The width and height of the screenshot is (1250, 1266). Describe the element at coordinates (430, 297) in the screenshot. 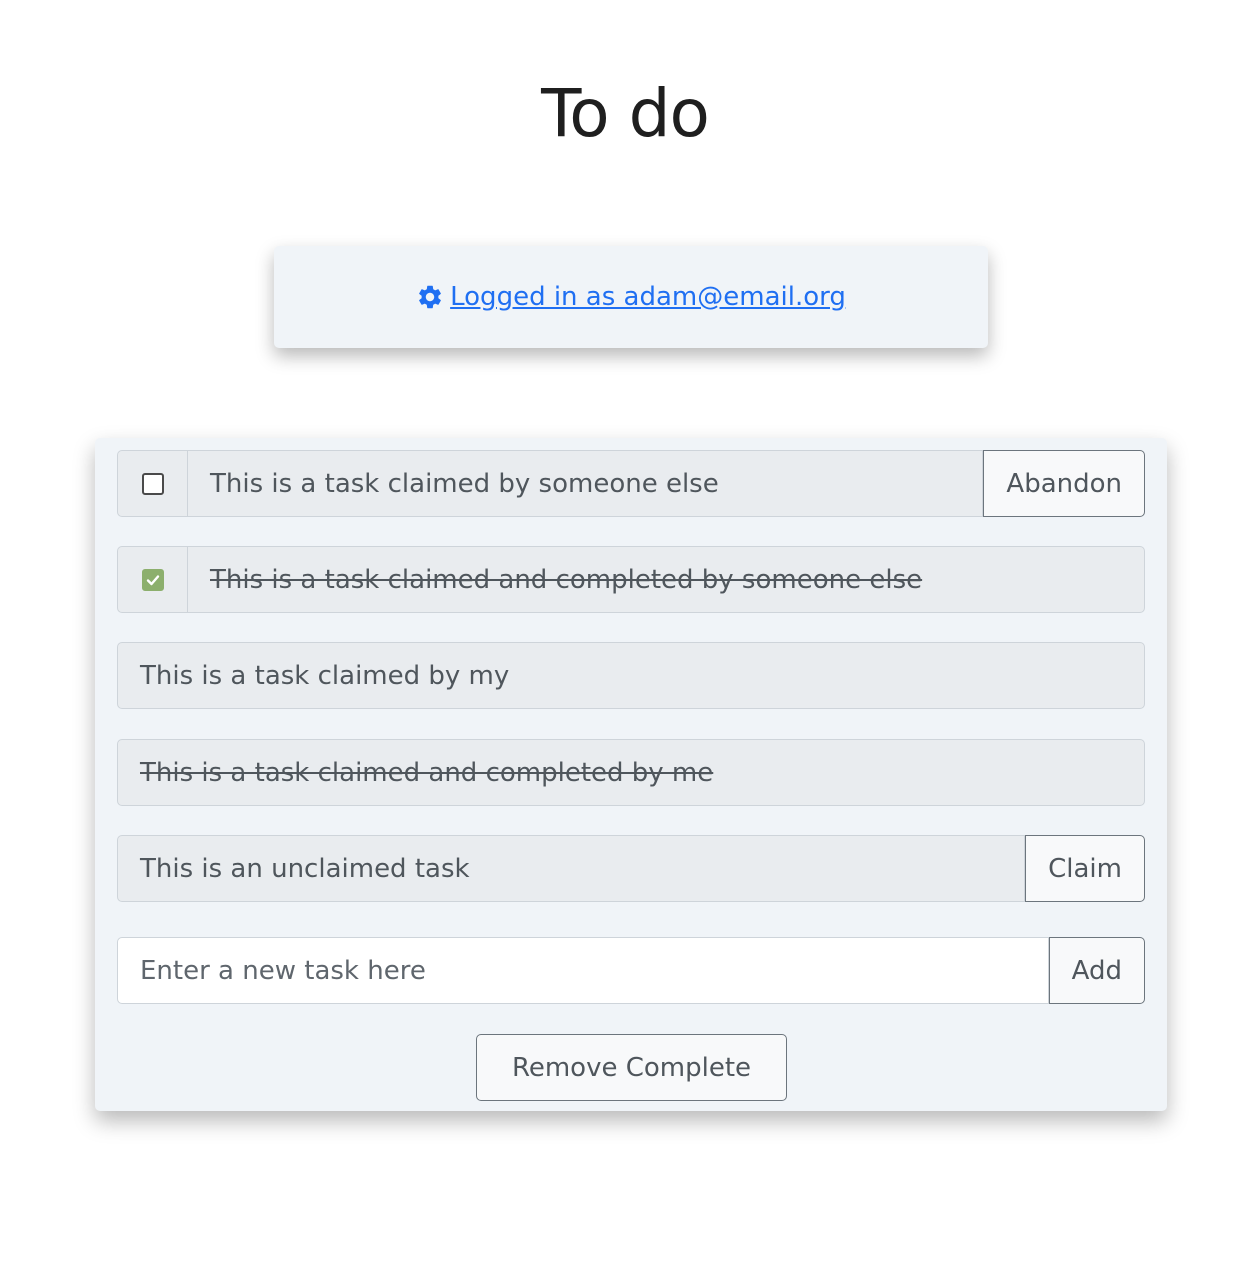

I see `gear-icon` at that location.